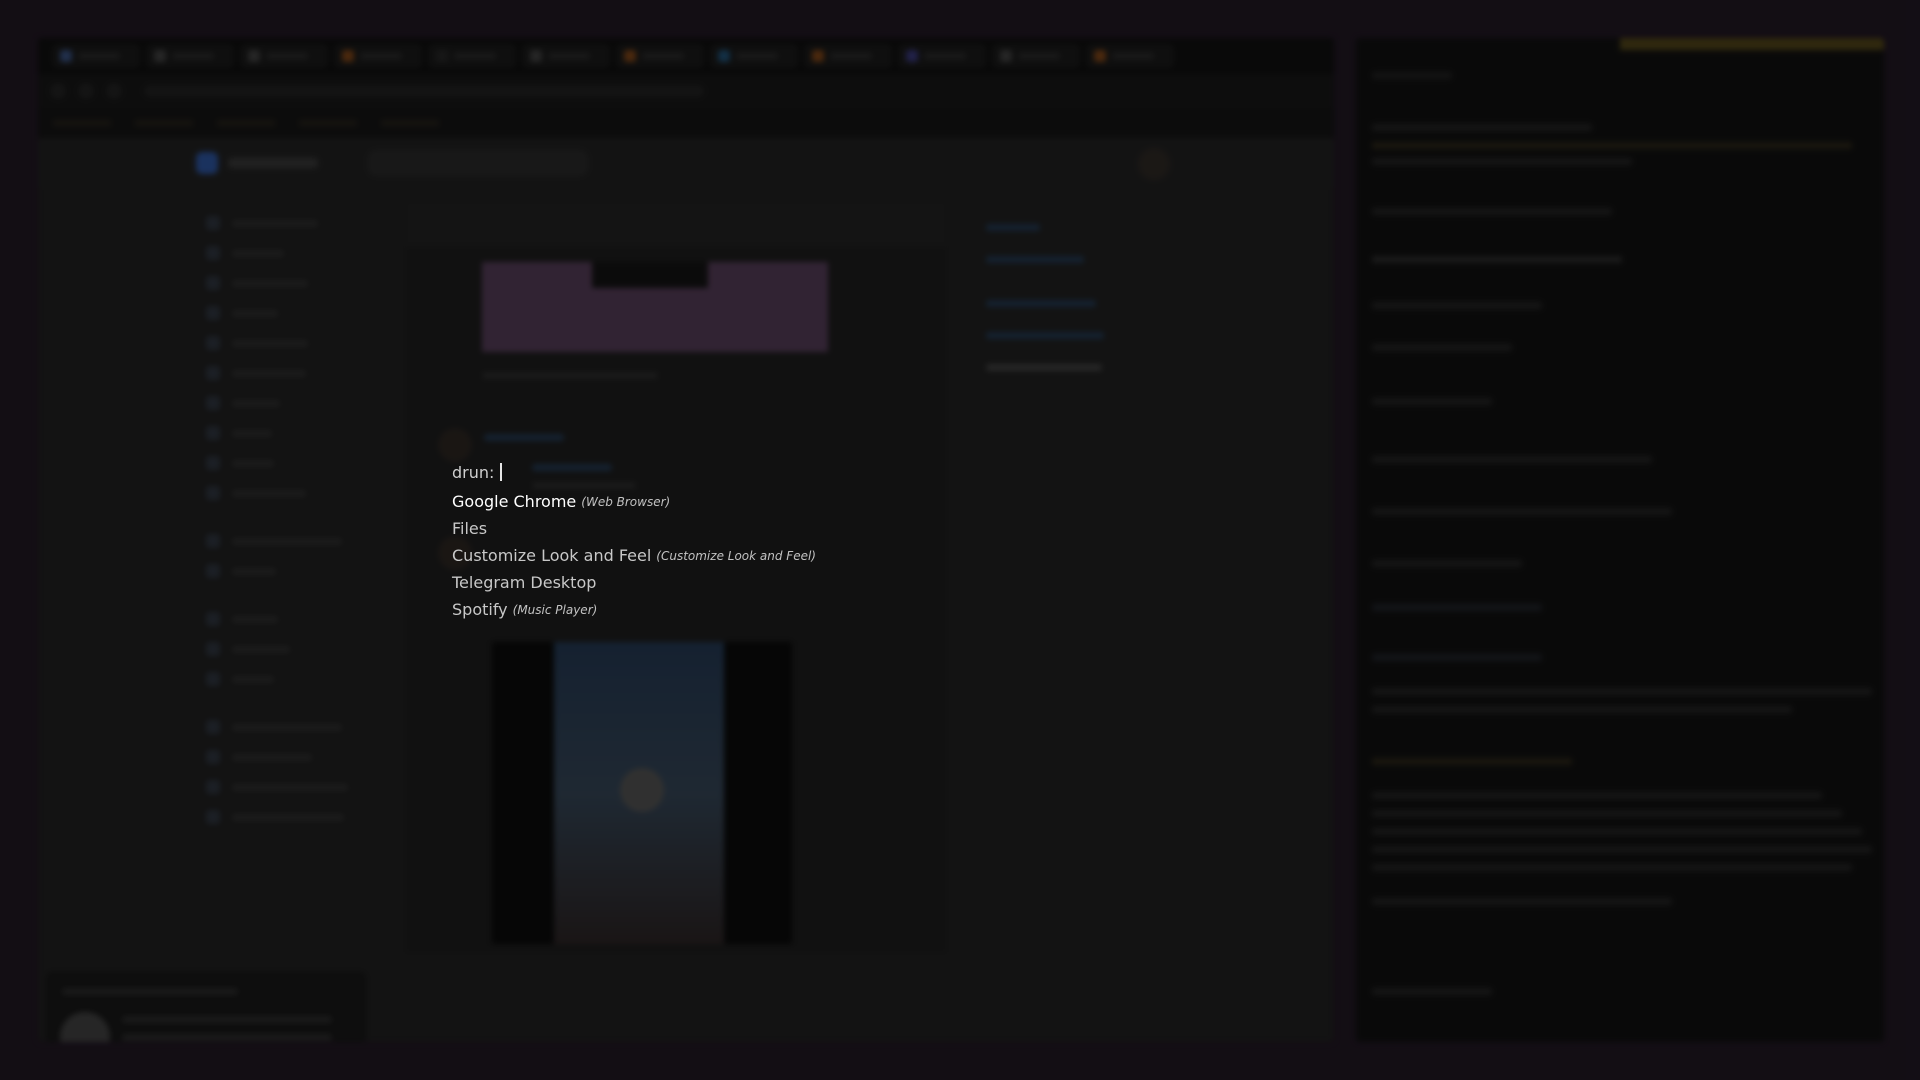 The height and width of the screenshot is (1080, 1920). Describe the element at coordinates (662, 528) in the screenshot. I see `launcher-entry: Files` at that location.